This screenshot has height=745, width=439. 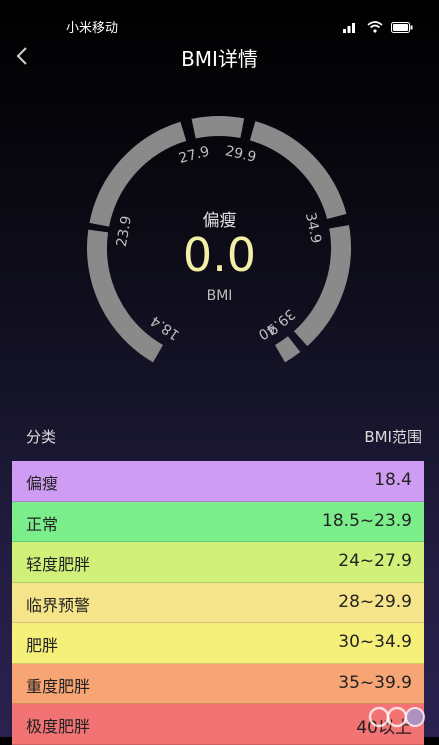 What do you see at coordinates (92, 28) in the screenshot?
I see `carrier-name: 小米移动` at bounding box center [92, 28].